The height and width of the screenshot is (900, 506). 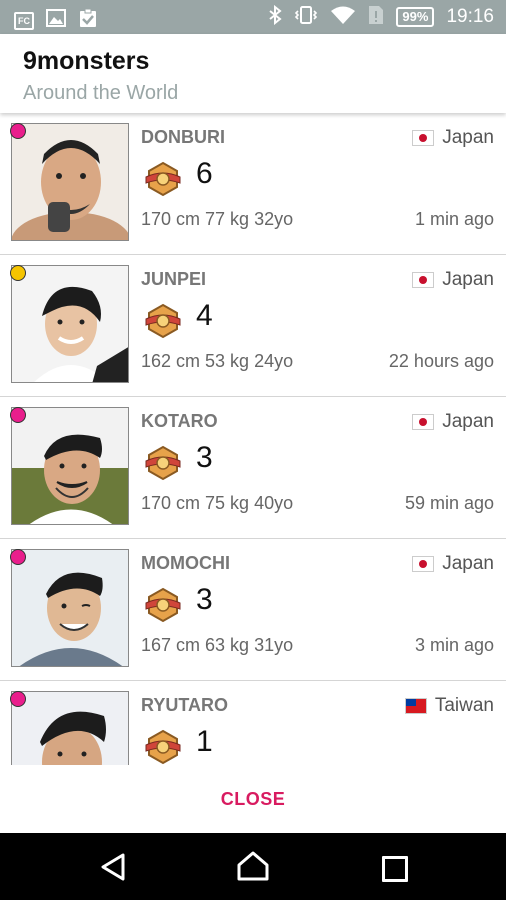 I want to click on back-icon, so click(x=113, y=869).